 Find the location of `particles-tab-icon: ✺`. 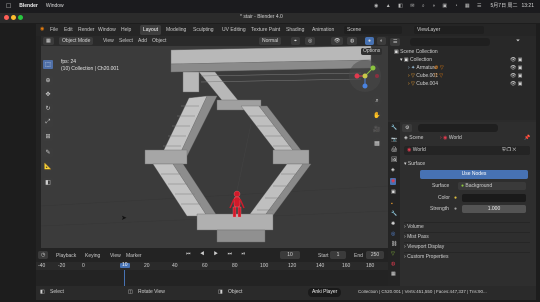

particles-tab-icon: ✺ is located at coordinates (393, 224).